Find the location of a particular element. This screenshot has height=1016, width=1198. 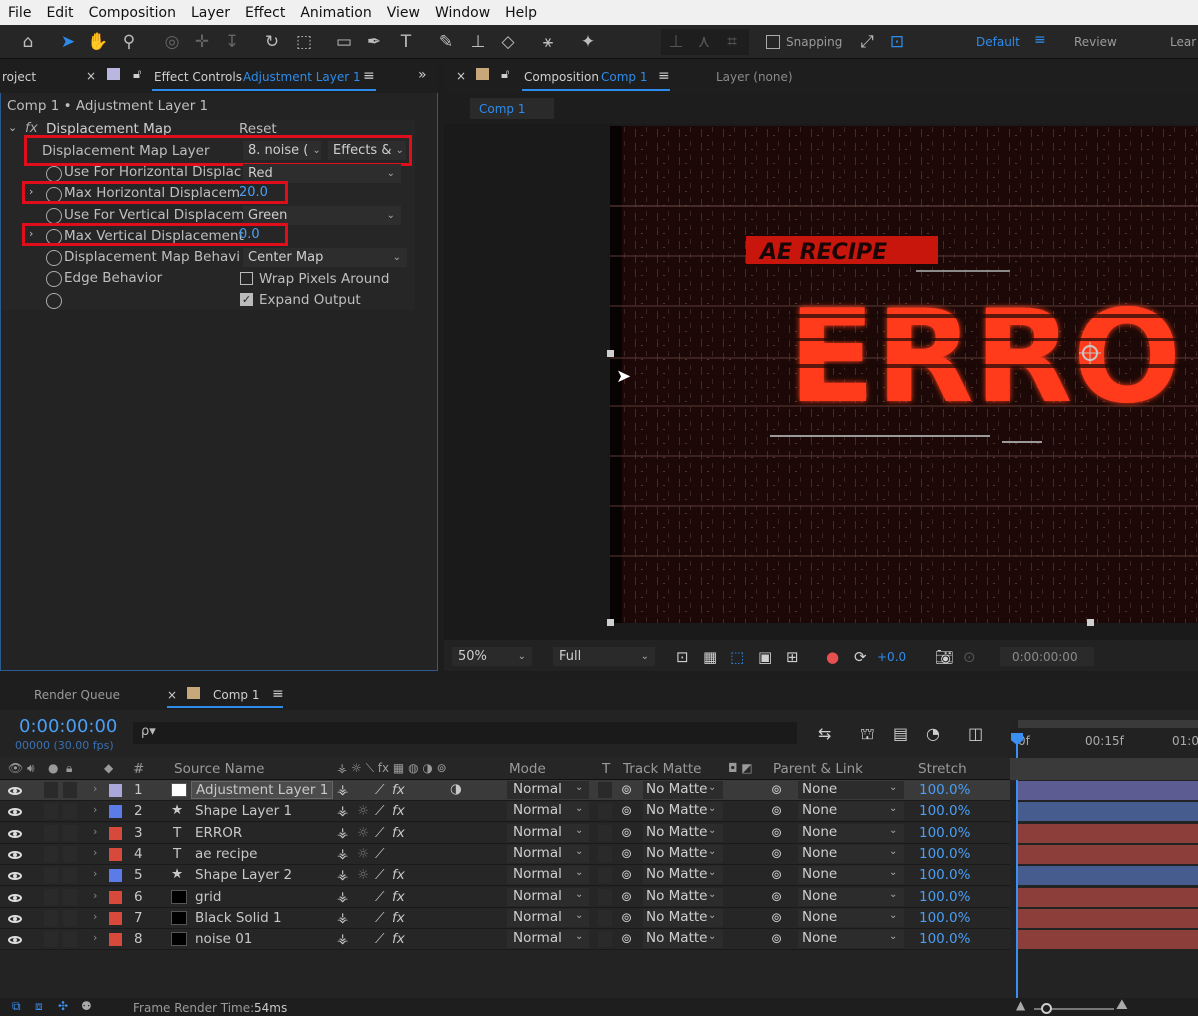

timeline-search-input is located at coordinates (465, 733).